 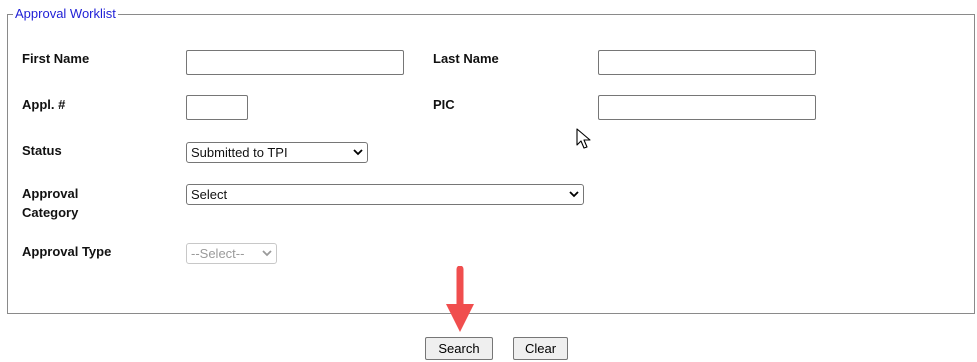 I want to click on approval-category-label-line2: Category, so click(x=50, y=212).